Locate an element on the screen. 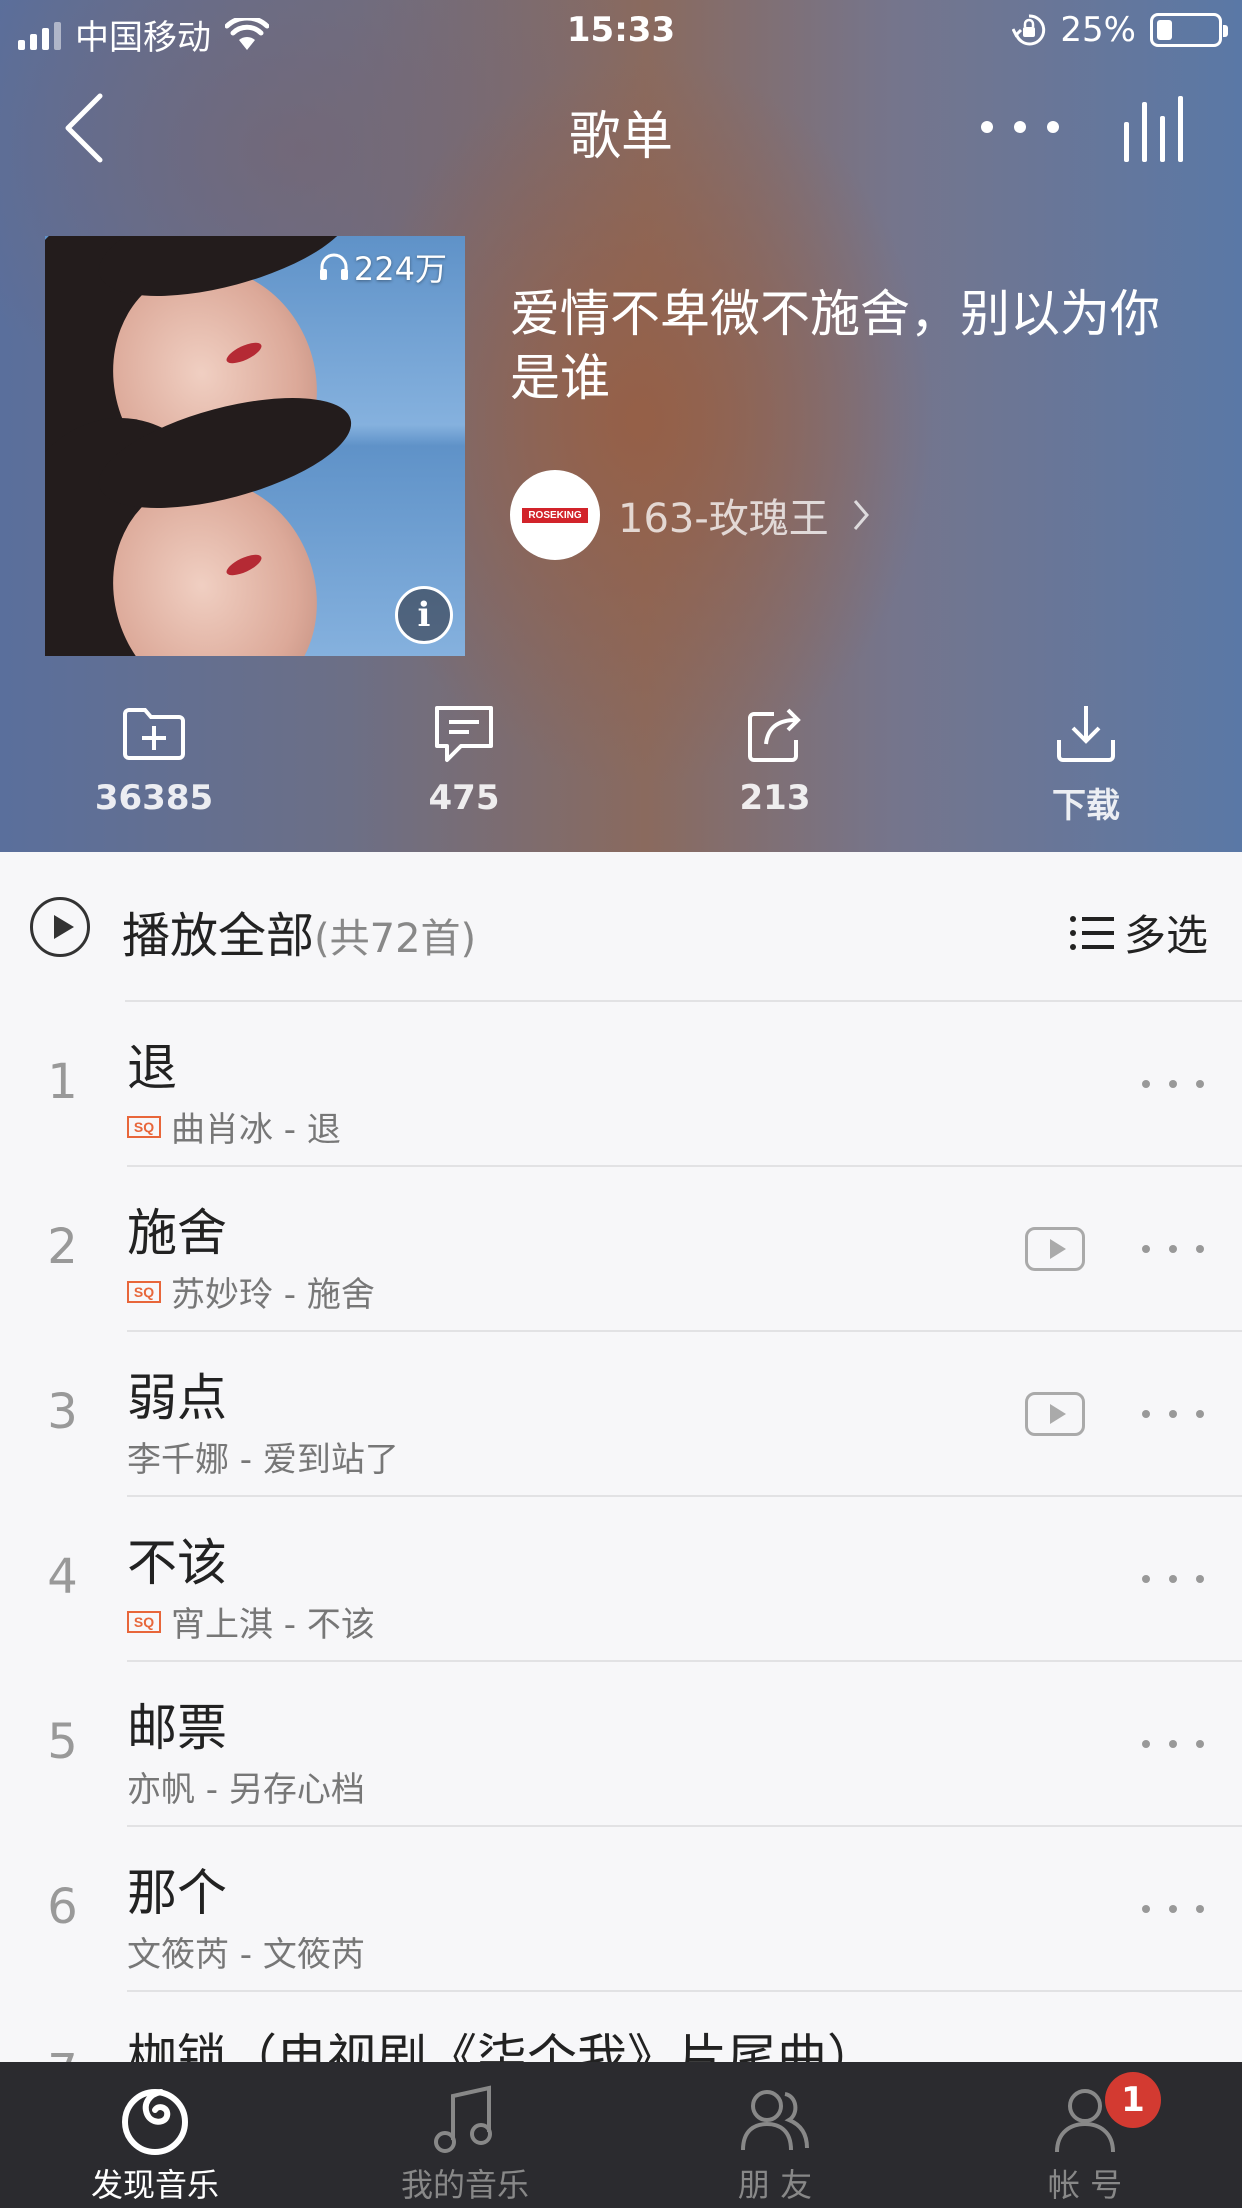 The width and height of the screenshot is (1242, 2208). add-folder-icon is located at coordinates (154, 734).